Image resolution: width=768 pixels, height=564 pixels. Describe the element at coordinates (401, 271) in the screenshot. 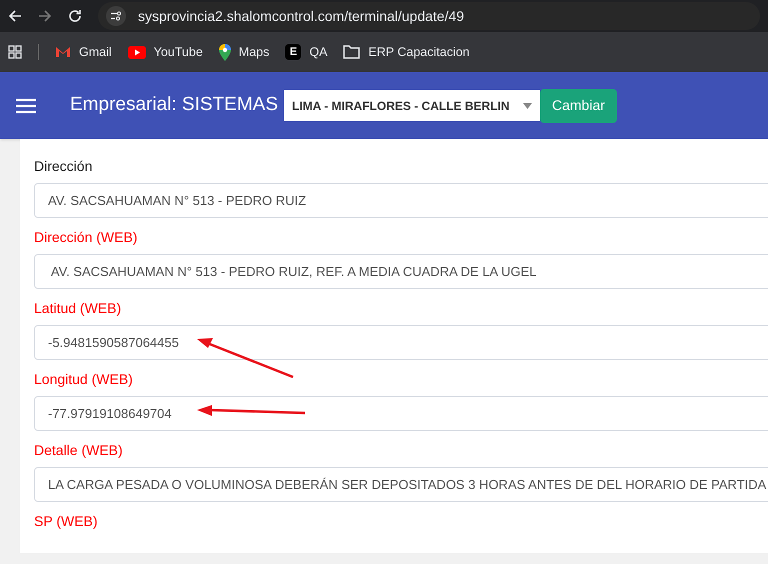

I see `text-field: AV. SACSAHUAMAN N° 513 - PEDRO RUIZ, REF. A MEDIA CUADRA DE LA UGEL` at that location.